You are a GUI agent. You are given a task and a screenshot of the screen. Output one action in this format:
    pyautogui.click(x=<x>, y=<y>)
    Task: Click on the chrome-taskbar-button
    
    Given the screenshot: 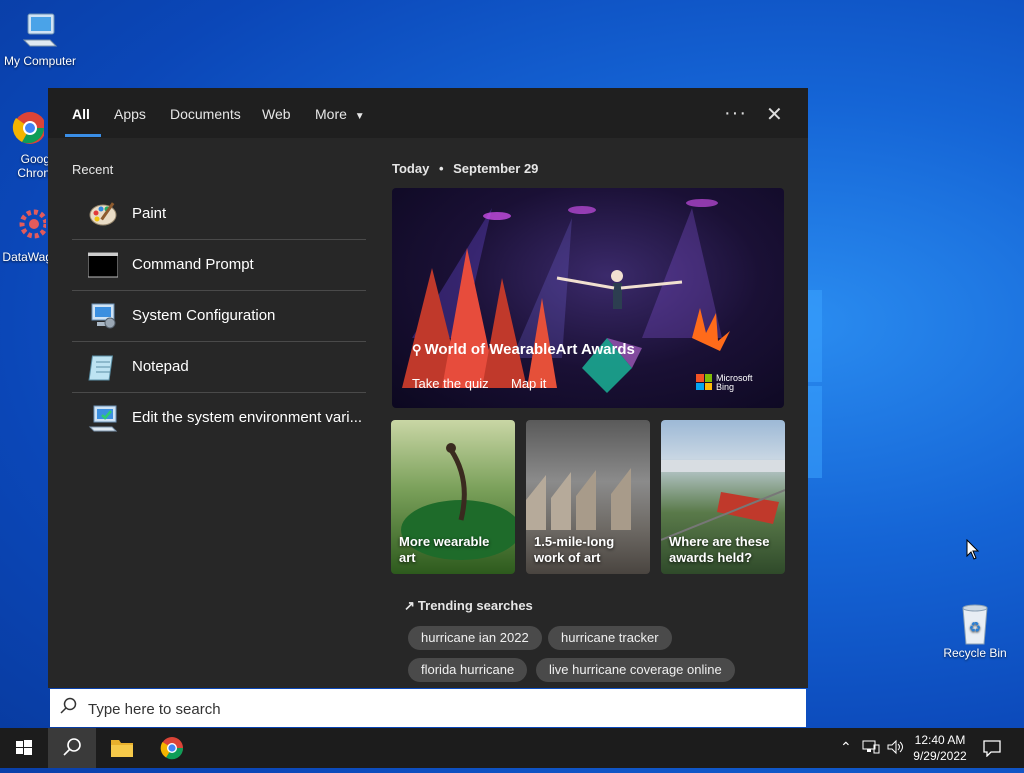 What is the action you would take?
    pyautogui.click(x=172, y=748)
    